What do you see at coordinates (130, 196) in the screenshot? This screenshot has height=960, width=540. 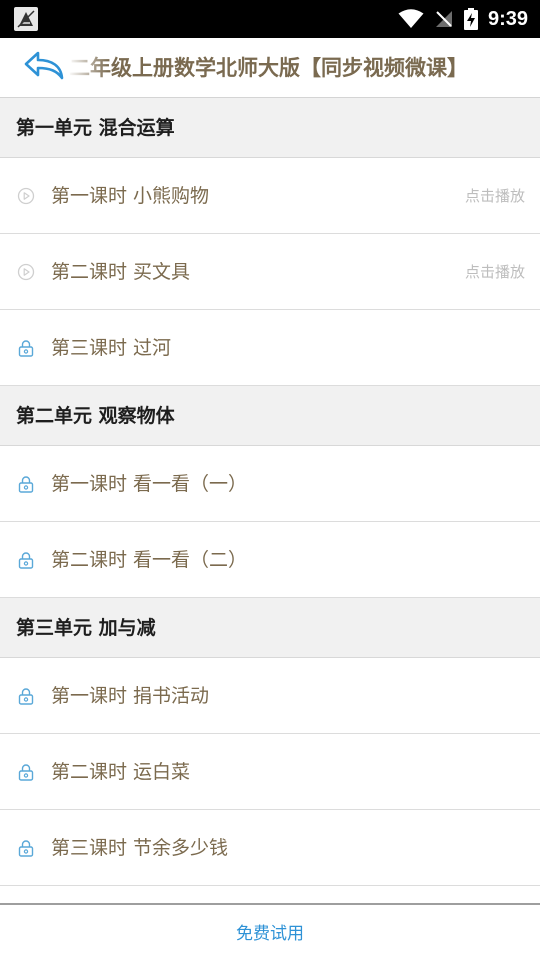 I see `lesson-title: 第一课时 小熊购物` at bounding box center [130, 196].